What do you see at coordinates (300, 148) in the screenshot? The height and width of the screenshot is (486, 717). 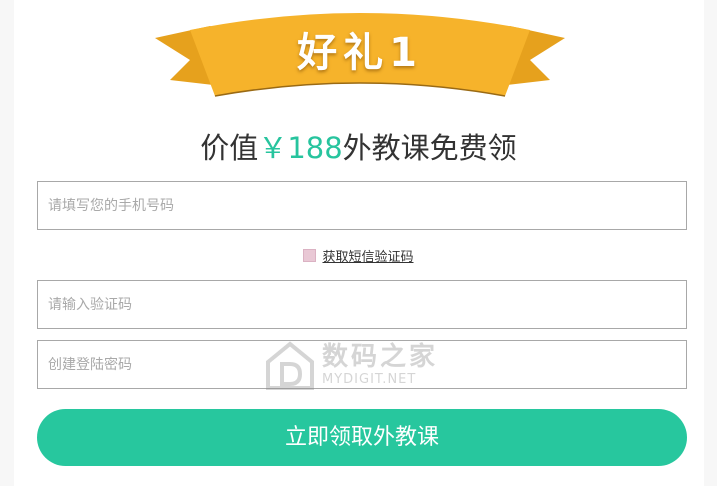 I see `headline-price: ￥188` at bounding box center [300, 148].